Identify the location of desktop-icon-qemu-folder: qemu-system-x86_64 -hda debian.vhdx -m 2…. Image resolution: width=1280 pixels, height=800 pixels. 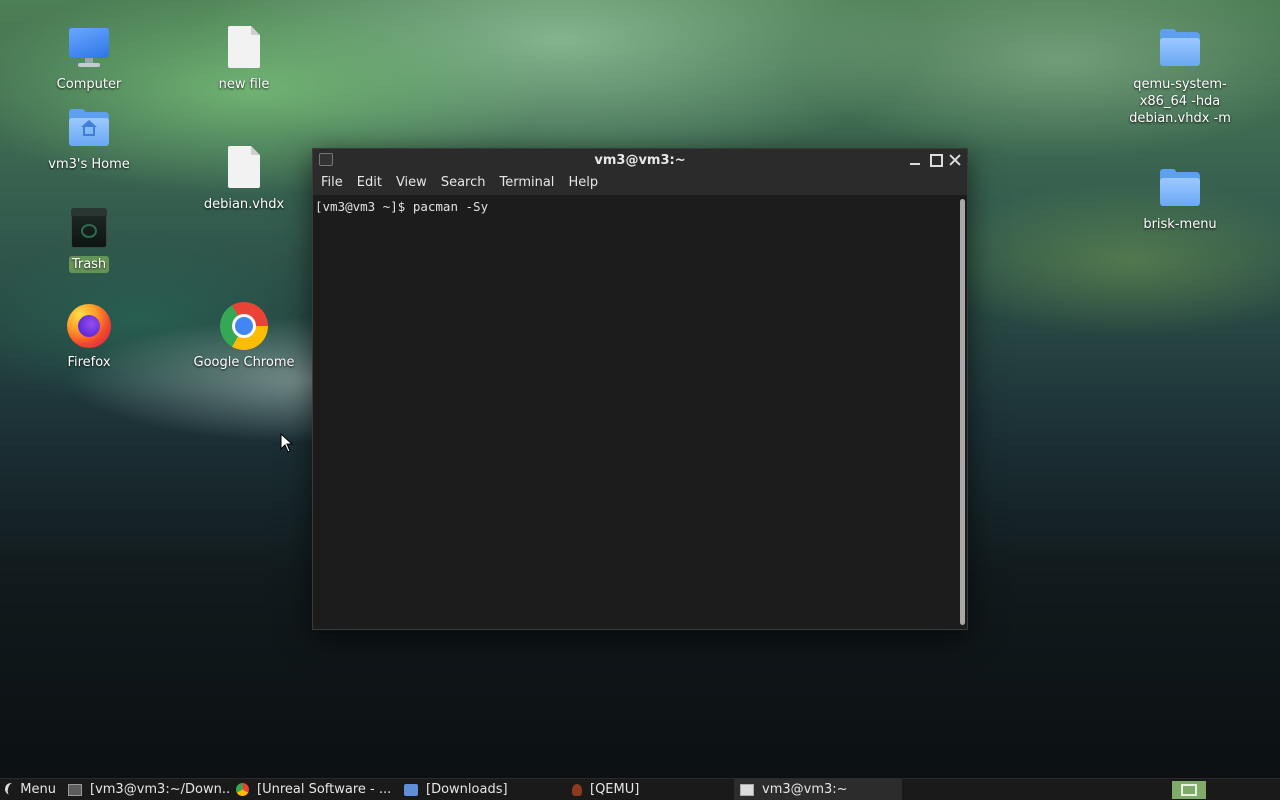
(1180, 75).